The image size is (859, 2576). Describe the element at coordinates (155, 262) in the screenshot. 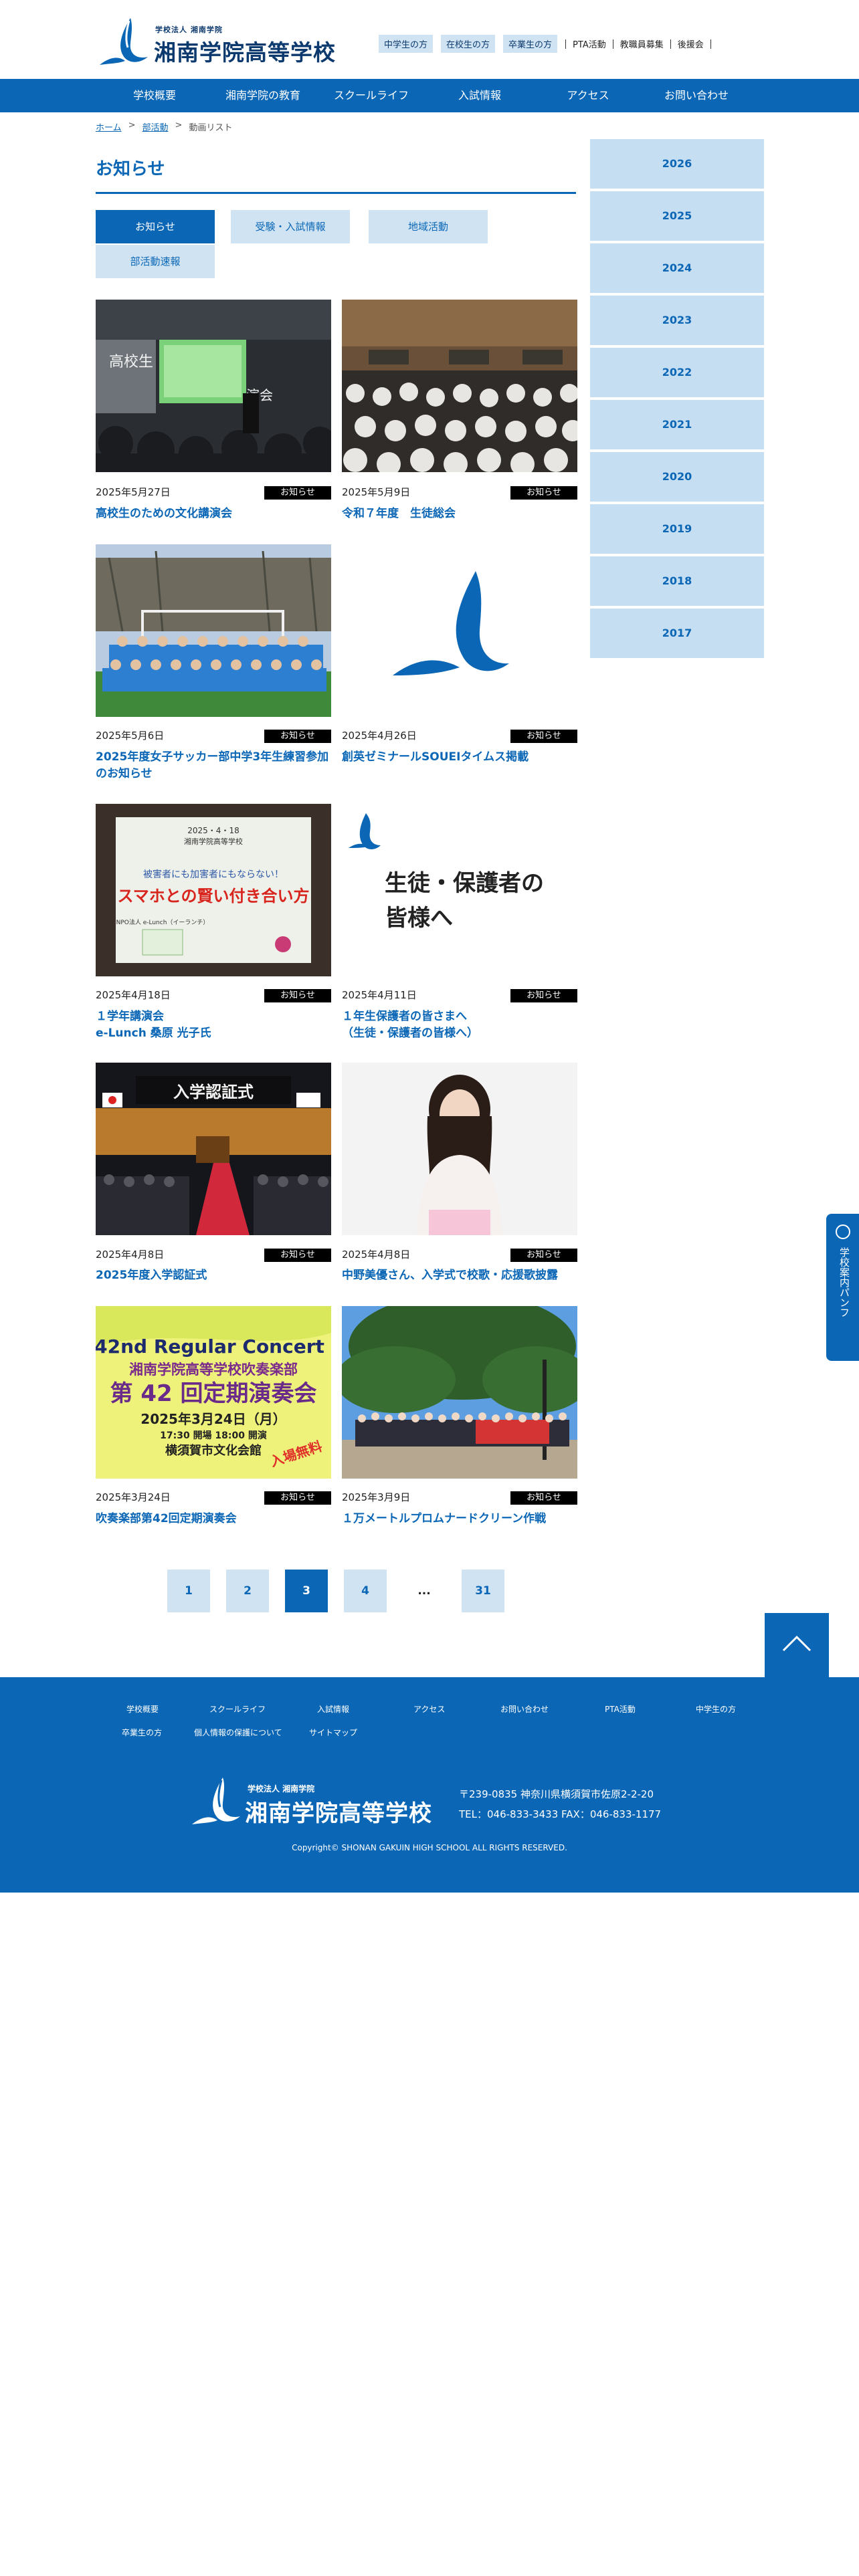

I see `category-tab-club-news: 部活動速報` at that location.